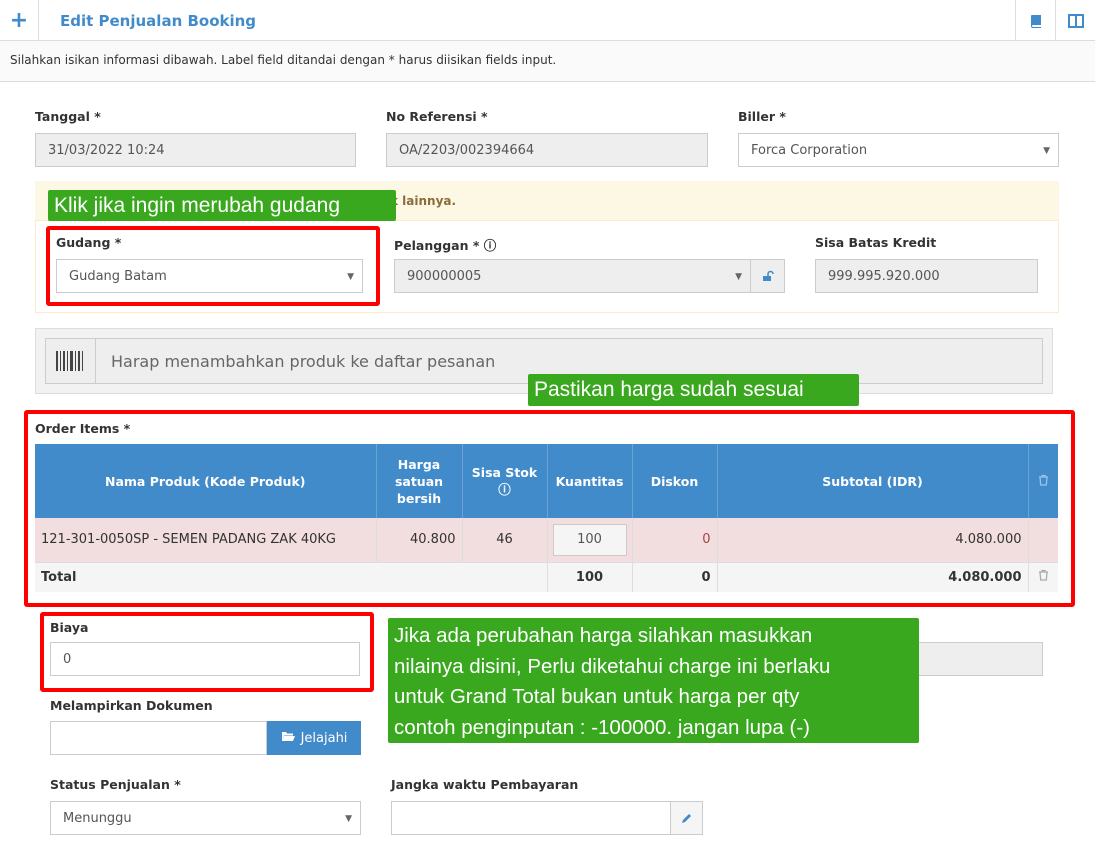 This screenshot has width=1095, height=846. What do you see at coordinates (531, 818) in the screenshot?
I see `jangka-waktu-input` at bounding box center [531, 818].